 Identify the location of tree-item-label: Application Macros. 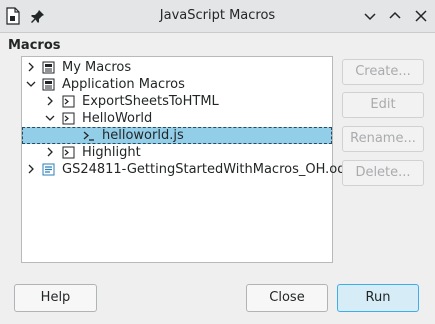
(123, 84).